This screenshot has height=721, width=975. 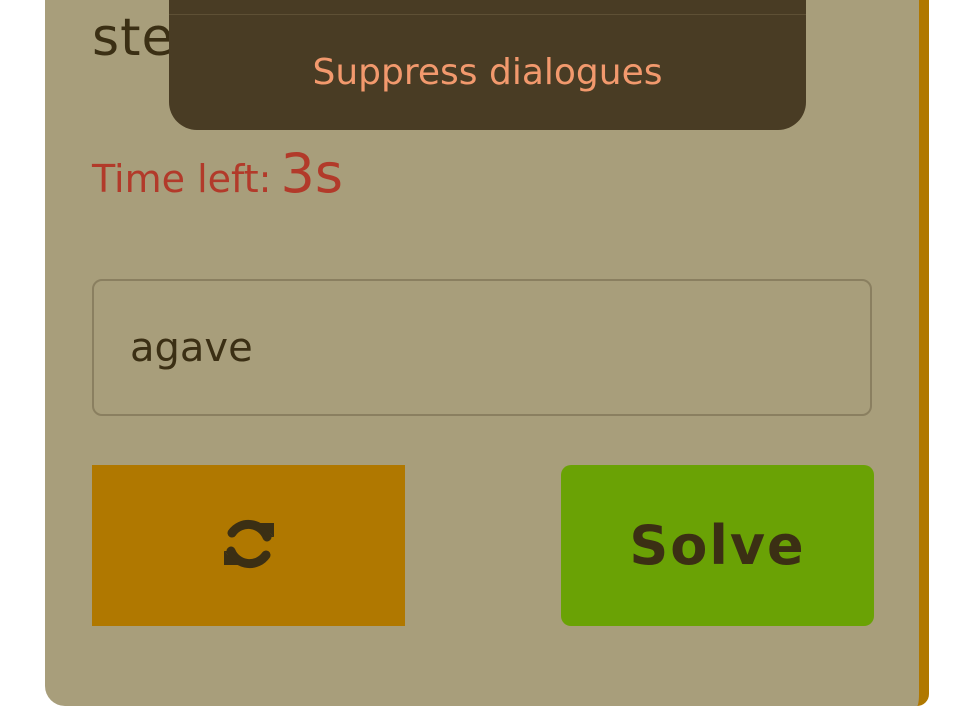 What do you see at coordinates (487, 72) in the screenshot?
I see `suppress-dialogues-button: Suppress dialogues` at bounding box center [487, 72].